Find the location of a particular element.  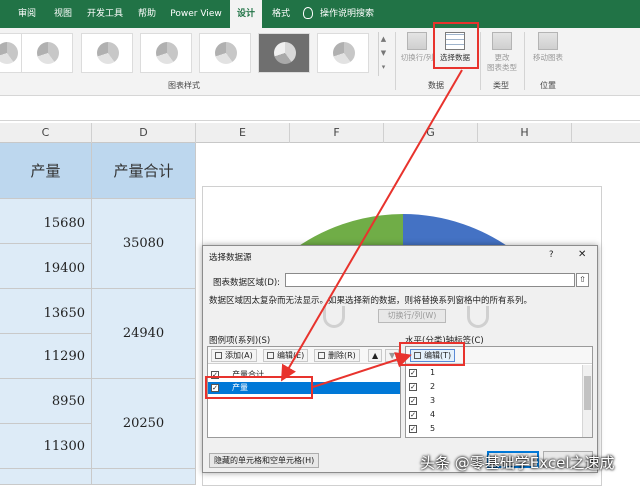

remove-series-button: 删除(R) is located at coordinates (337, 355).